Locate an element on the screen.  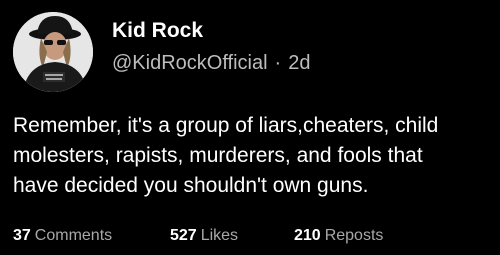
avatar is located at coordinates (53, 52).